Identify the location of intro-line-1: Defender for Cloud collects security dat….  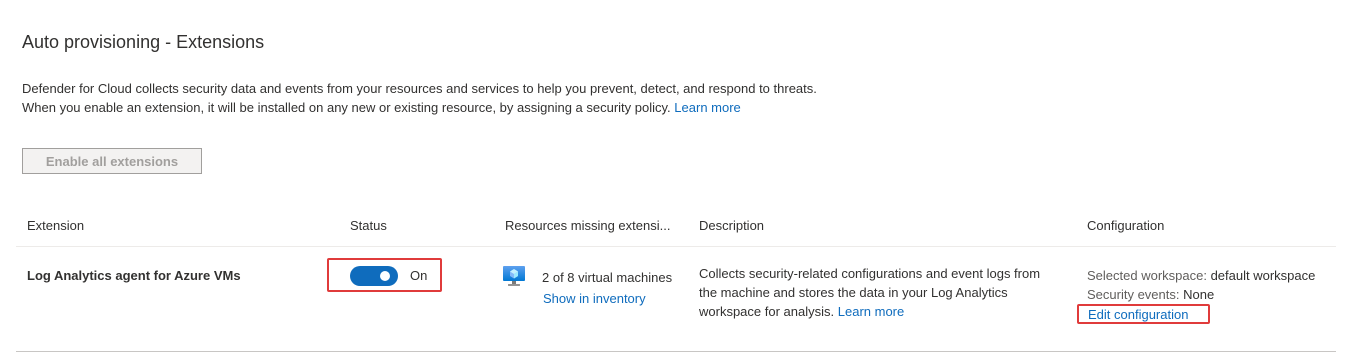
(419, 88).